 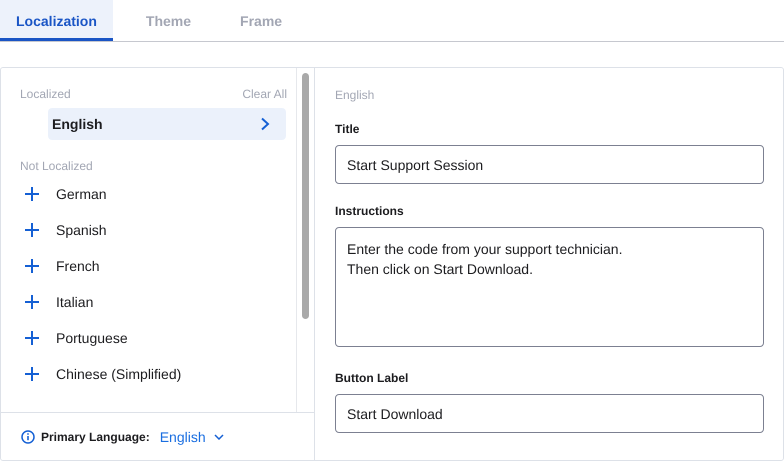 I want to click on language-name: Italian, so click(x=75, y=302).